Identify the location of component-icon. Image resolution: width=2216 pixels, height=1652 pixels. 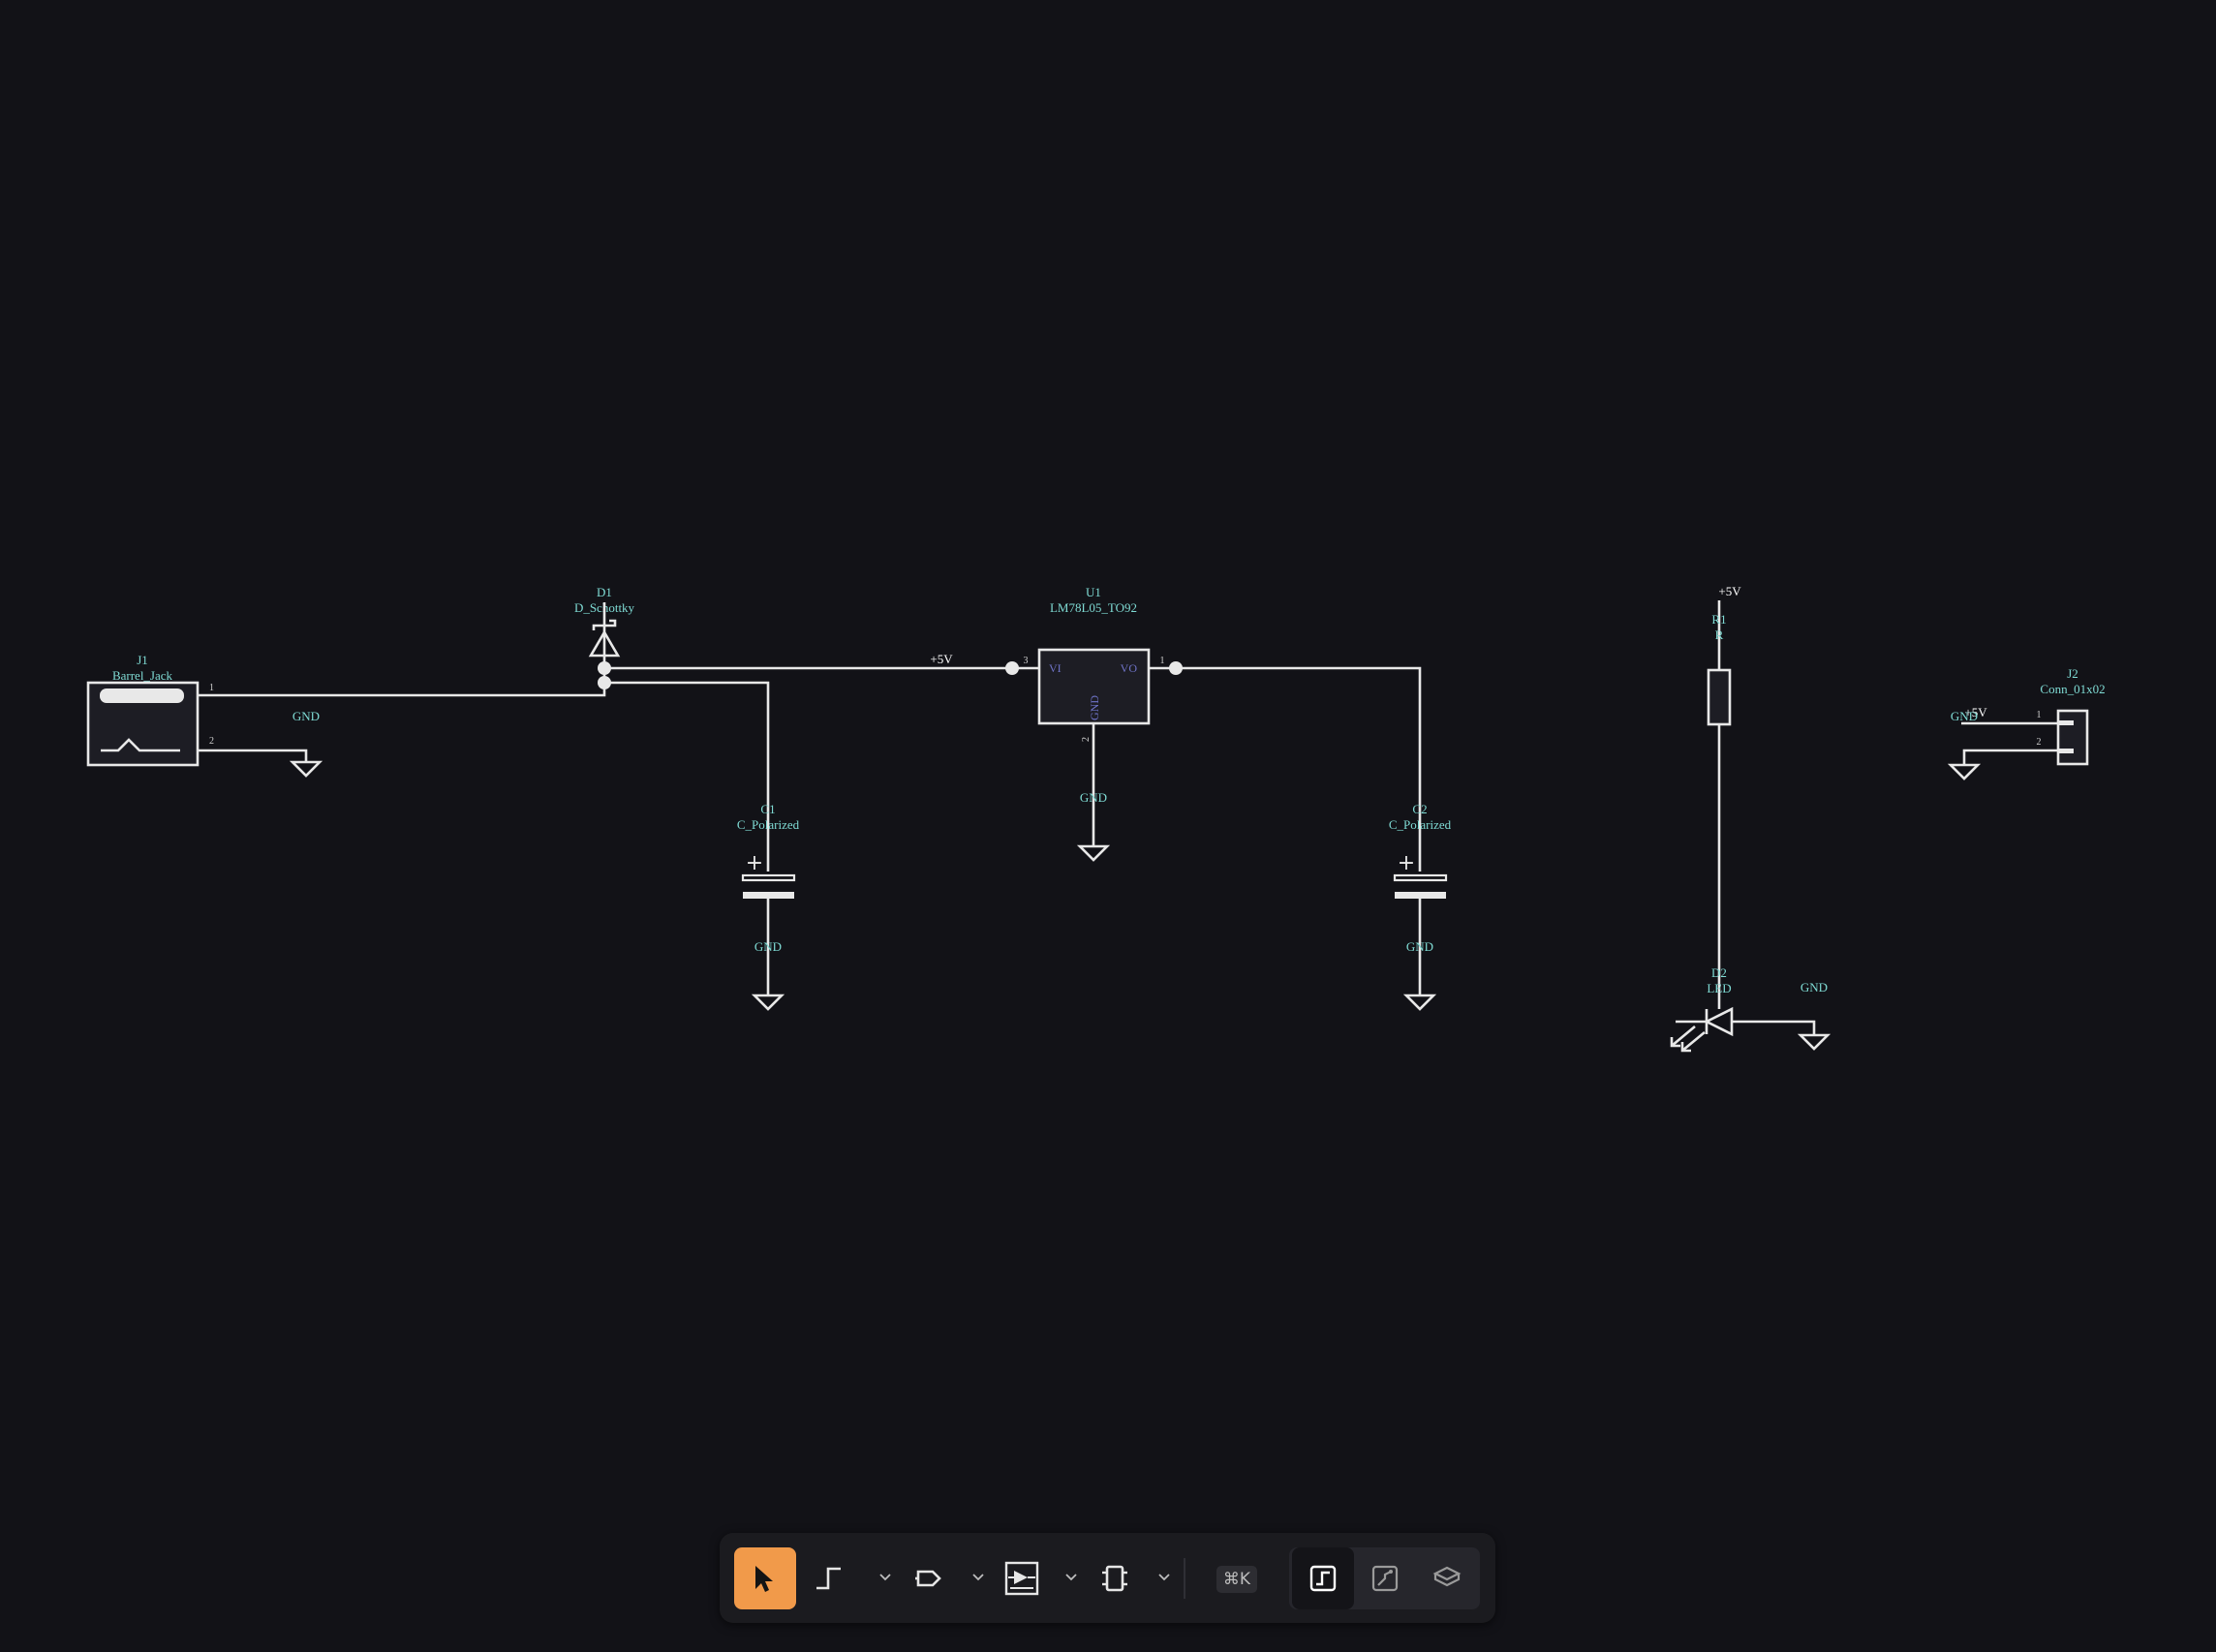
(1021, 1578).